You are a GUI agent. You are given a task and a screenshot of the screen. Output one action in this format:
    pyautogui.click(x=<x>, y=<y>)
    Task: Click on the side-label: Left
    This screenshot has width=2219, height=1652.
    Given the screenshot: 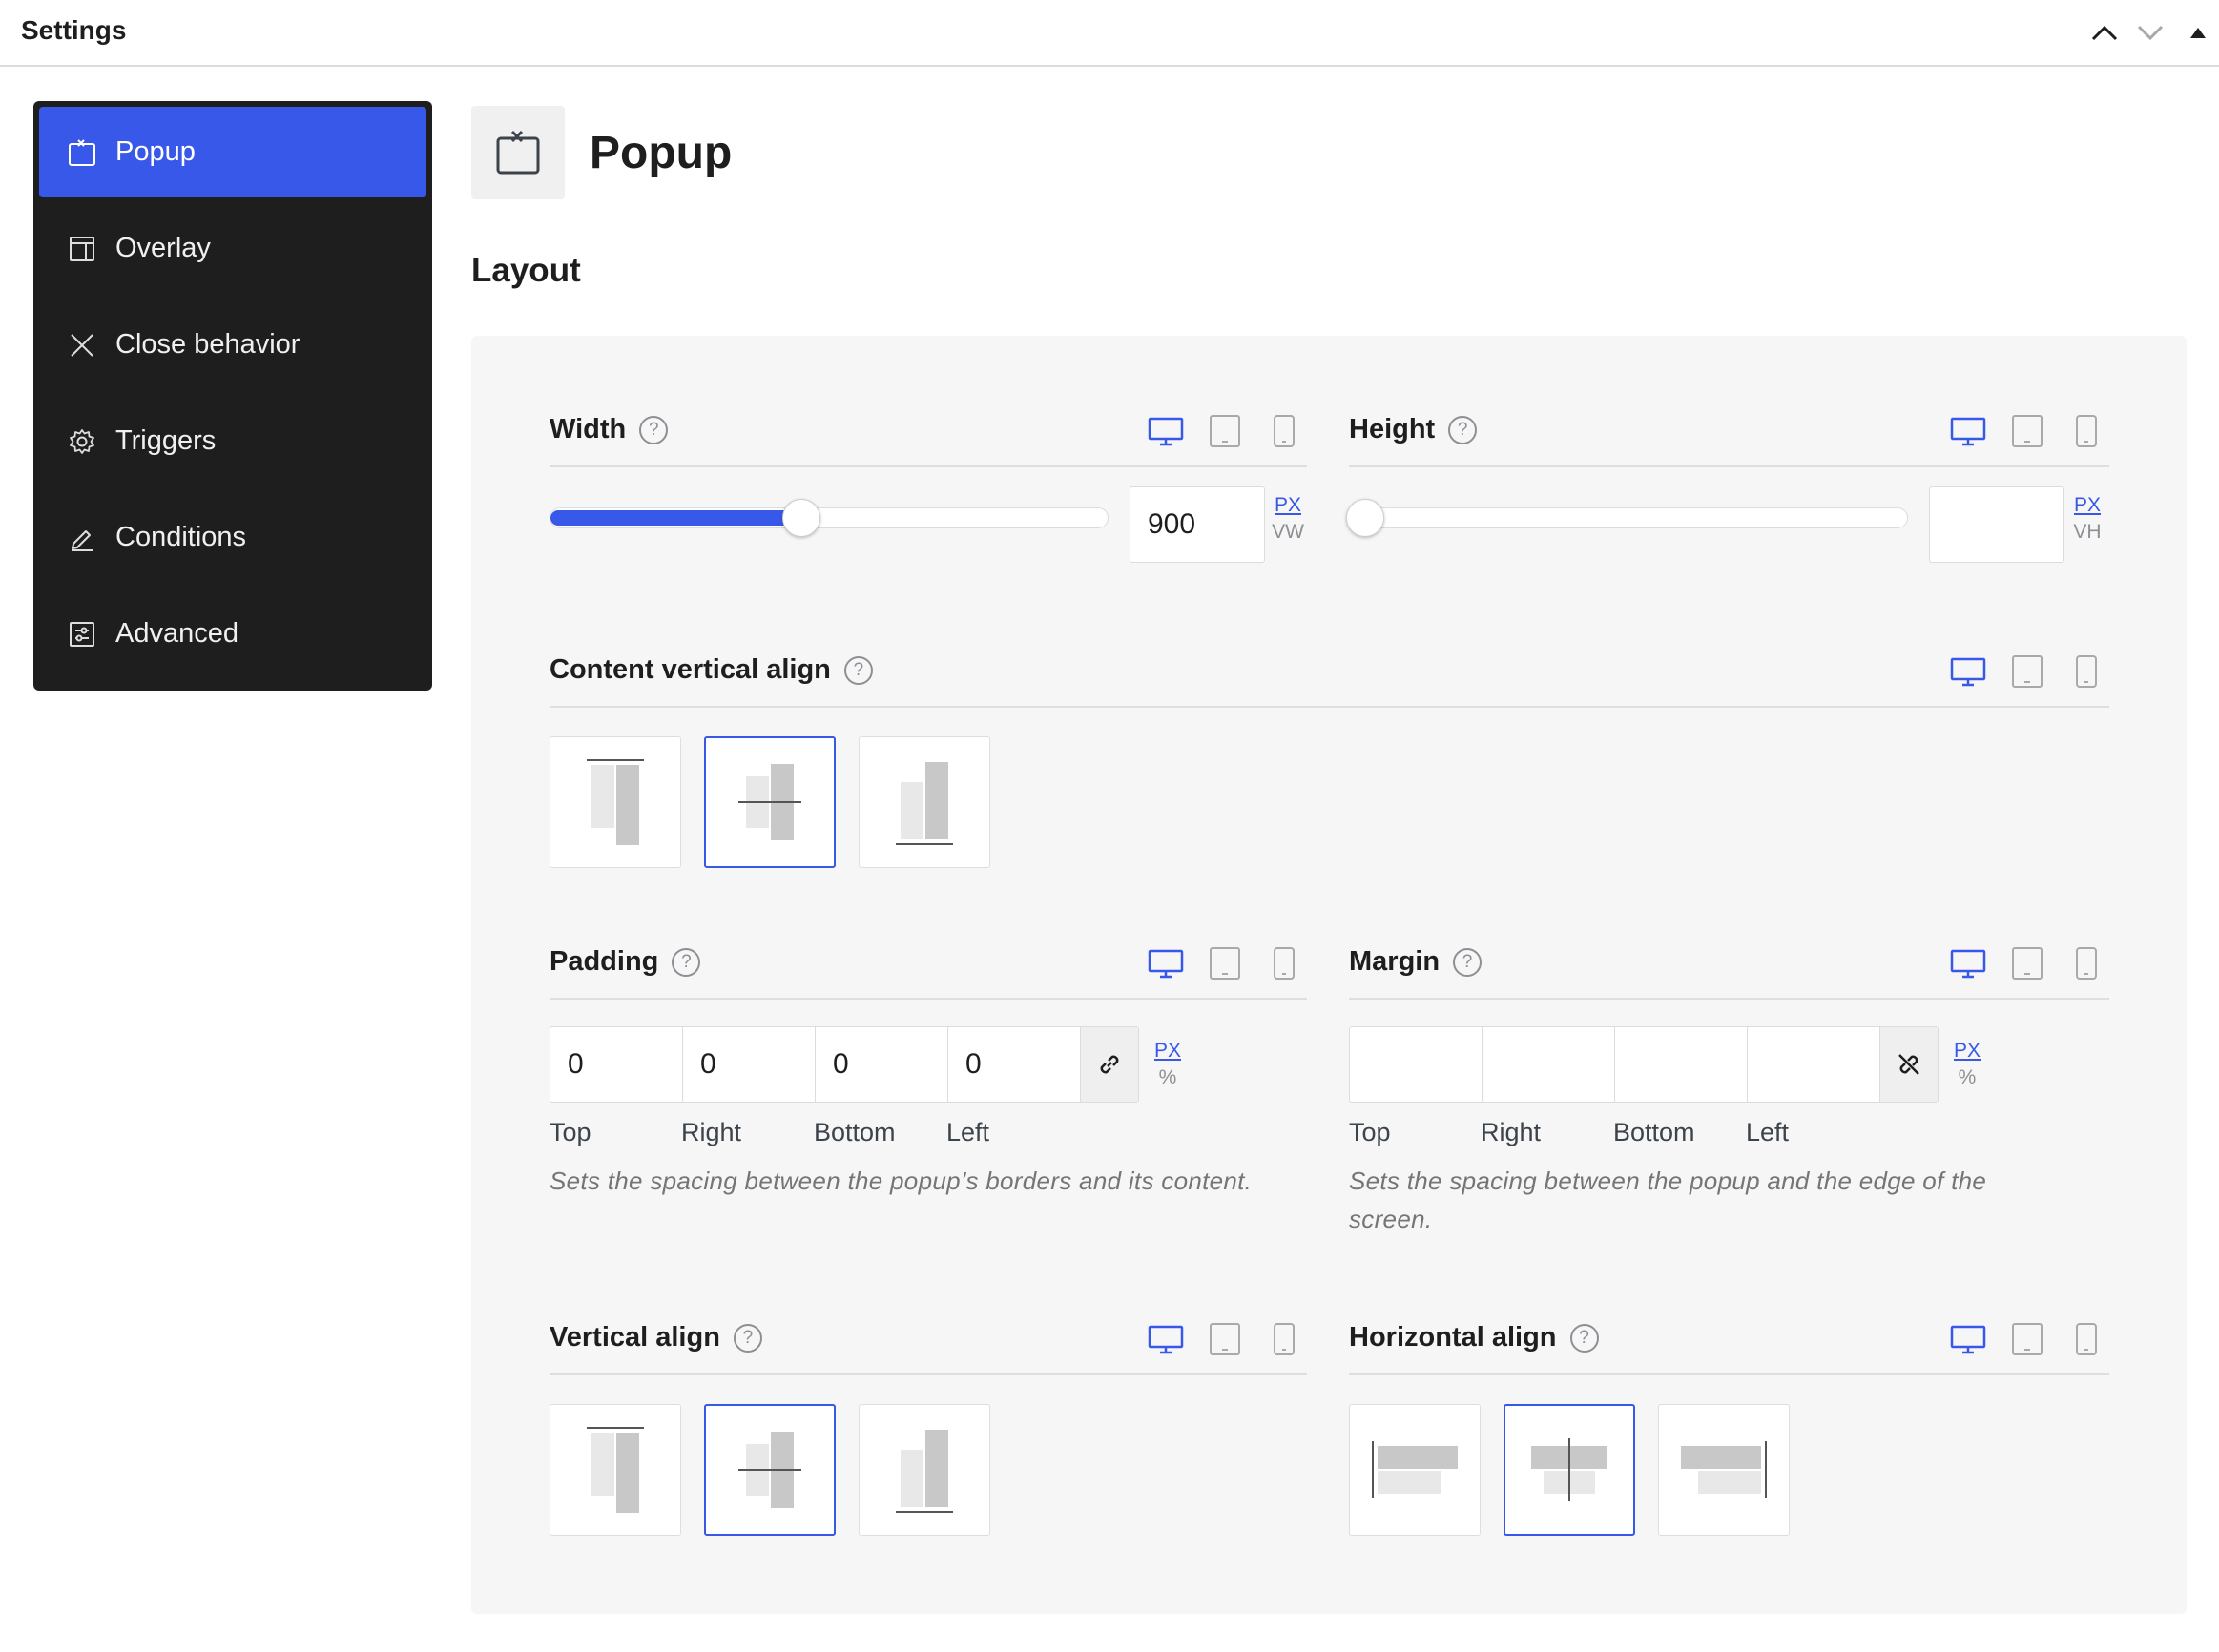 What is the action you would take?
    pyautogui.click(x=1768, y=1132)
    